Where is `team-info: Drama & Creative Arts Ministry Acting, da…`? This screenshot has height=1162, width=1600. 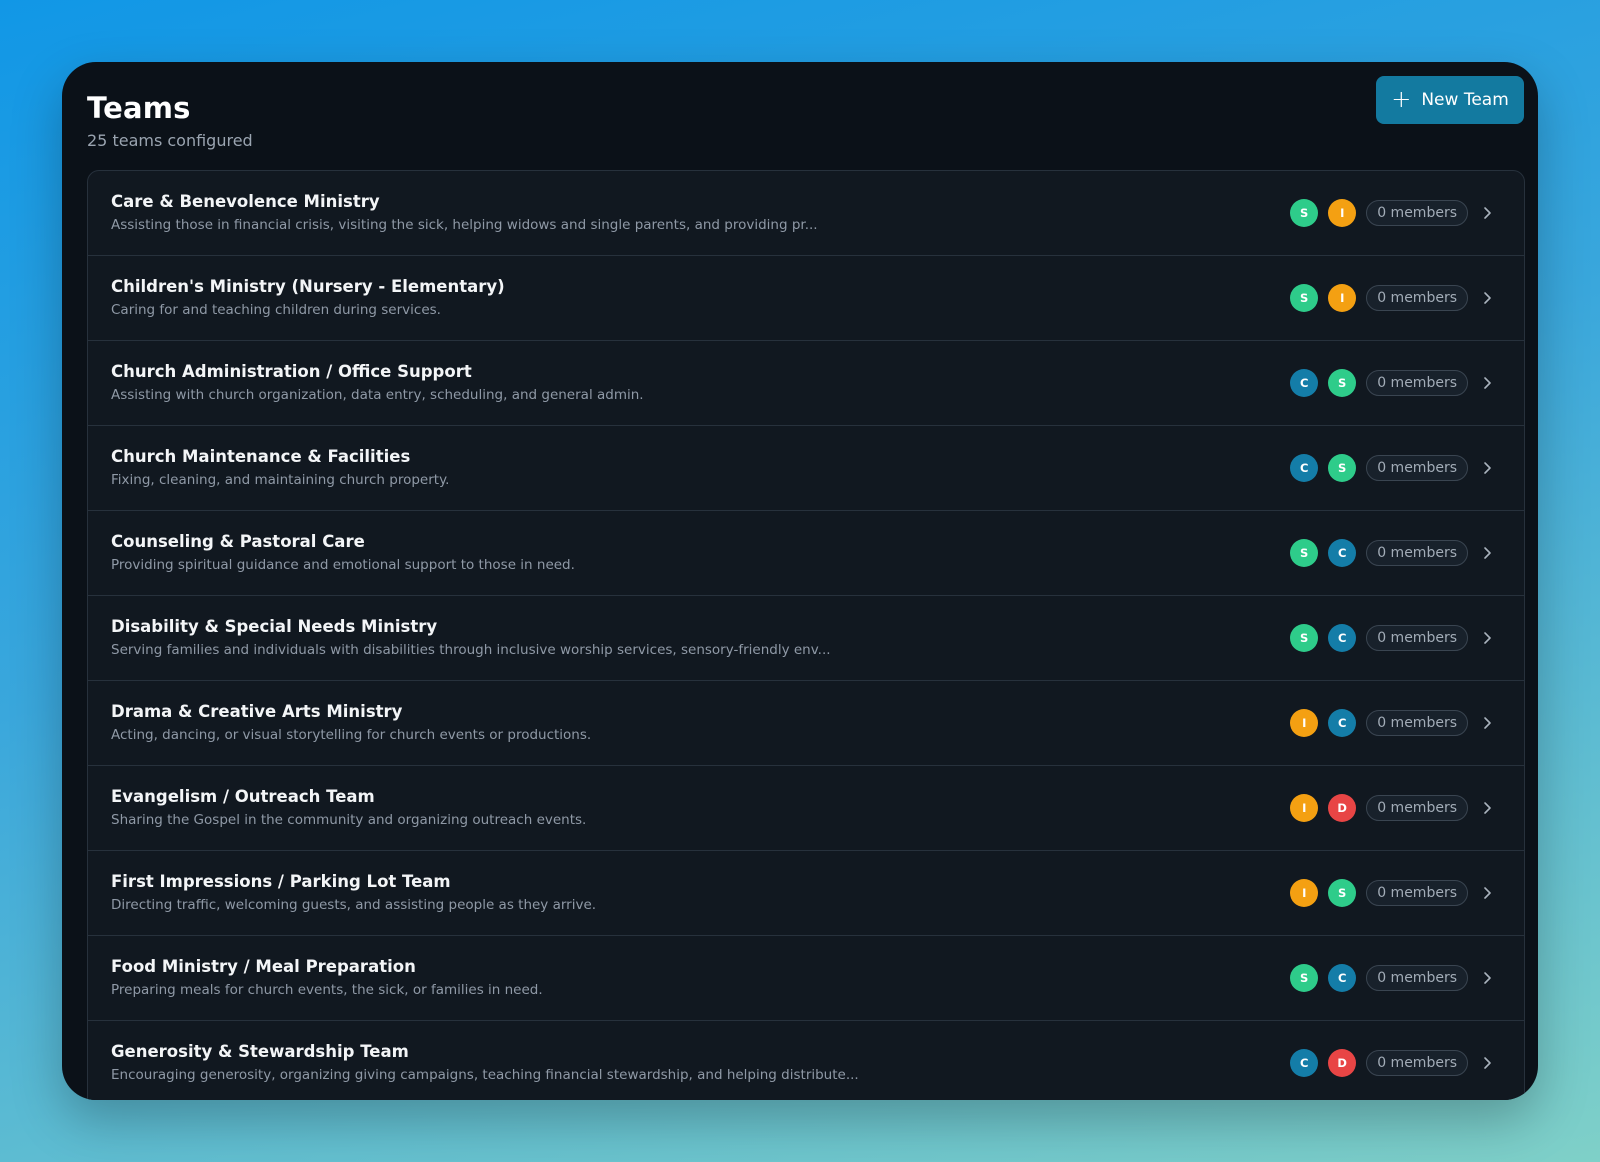
team-info: Drama & Creative Arts Ministry Acting, da… is located at coordinates (587, 723).